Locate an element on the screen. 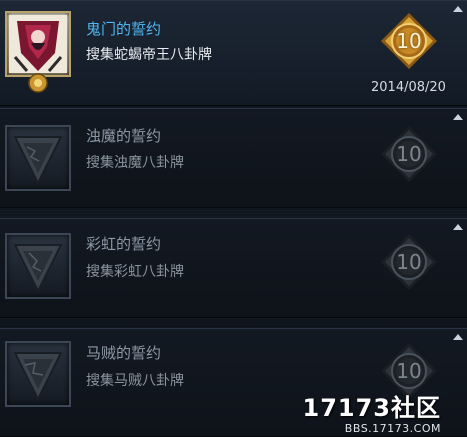 This screenshot has width=467, height=437. collapse-arrow-icon is located at coordinates (458, 9).